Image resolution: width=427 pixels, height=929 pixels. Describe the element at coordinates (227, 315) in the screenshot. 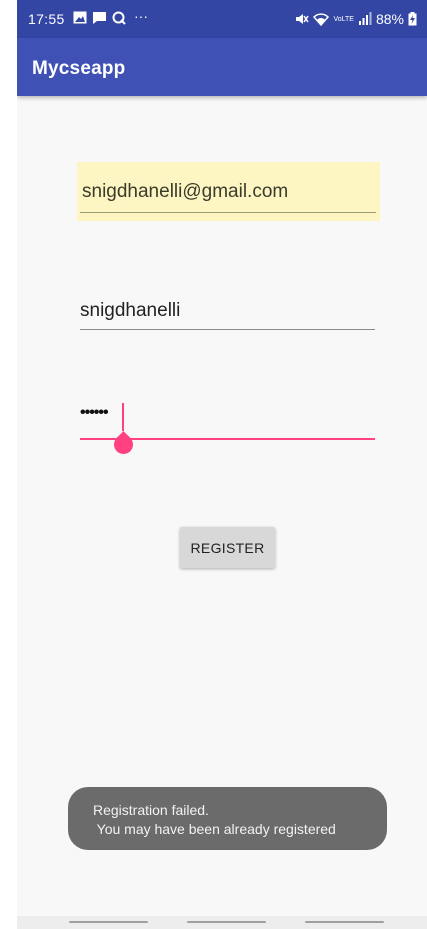

I see `username-field: snigdhanelli` at that location.